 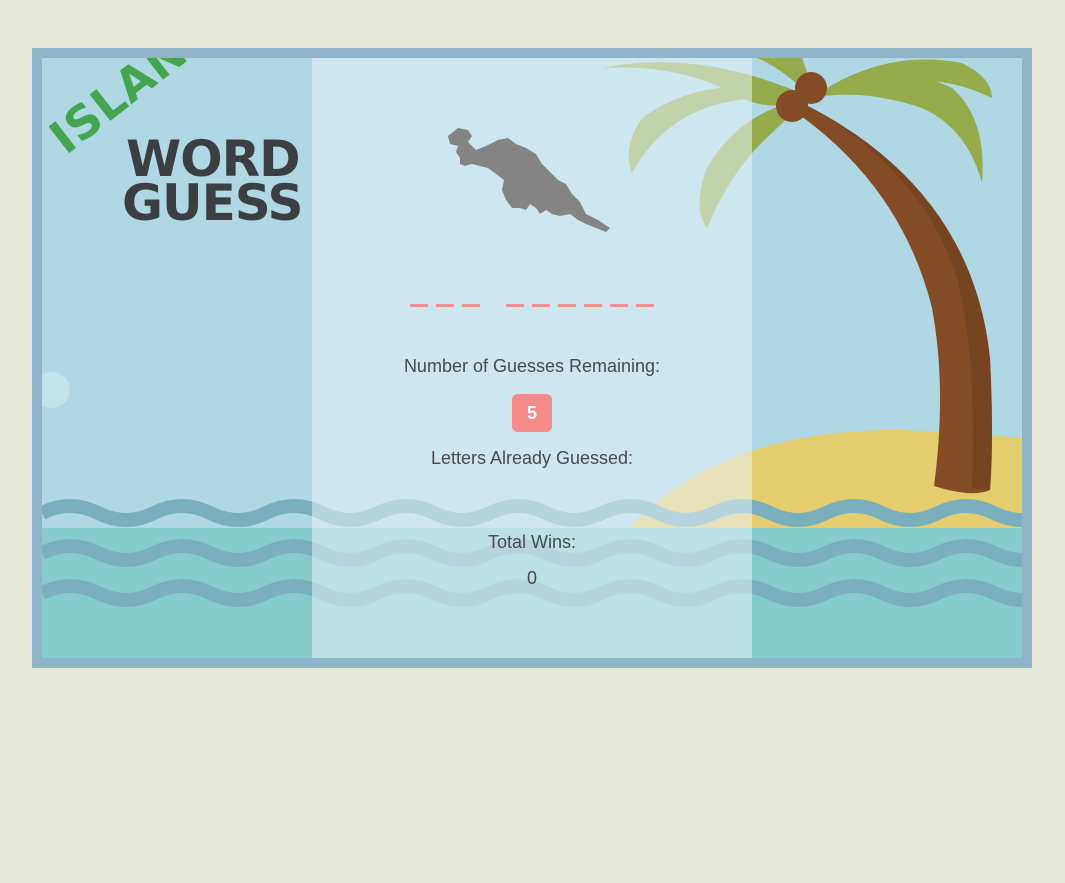 What do you see at coordinates (532, 366) in the screenshot?
I see `guesses-remaining-label: Number of Guesses Remaining:` at bounding box center [532, 366].